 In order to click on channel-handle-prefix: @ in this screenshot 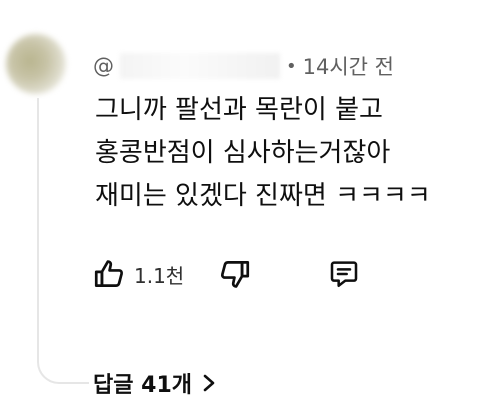, I will do `click(103, 66)`.